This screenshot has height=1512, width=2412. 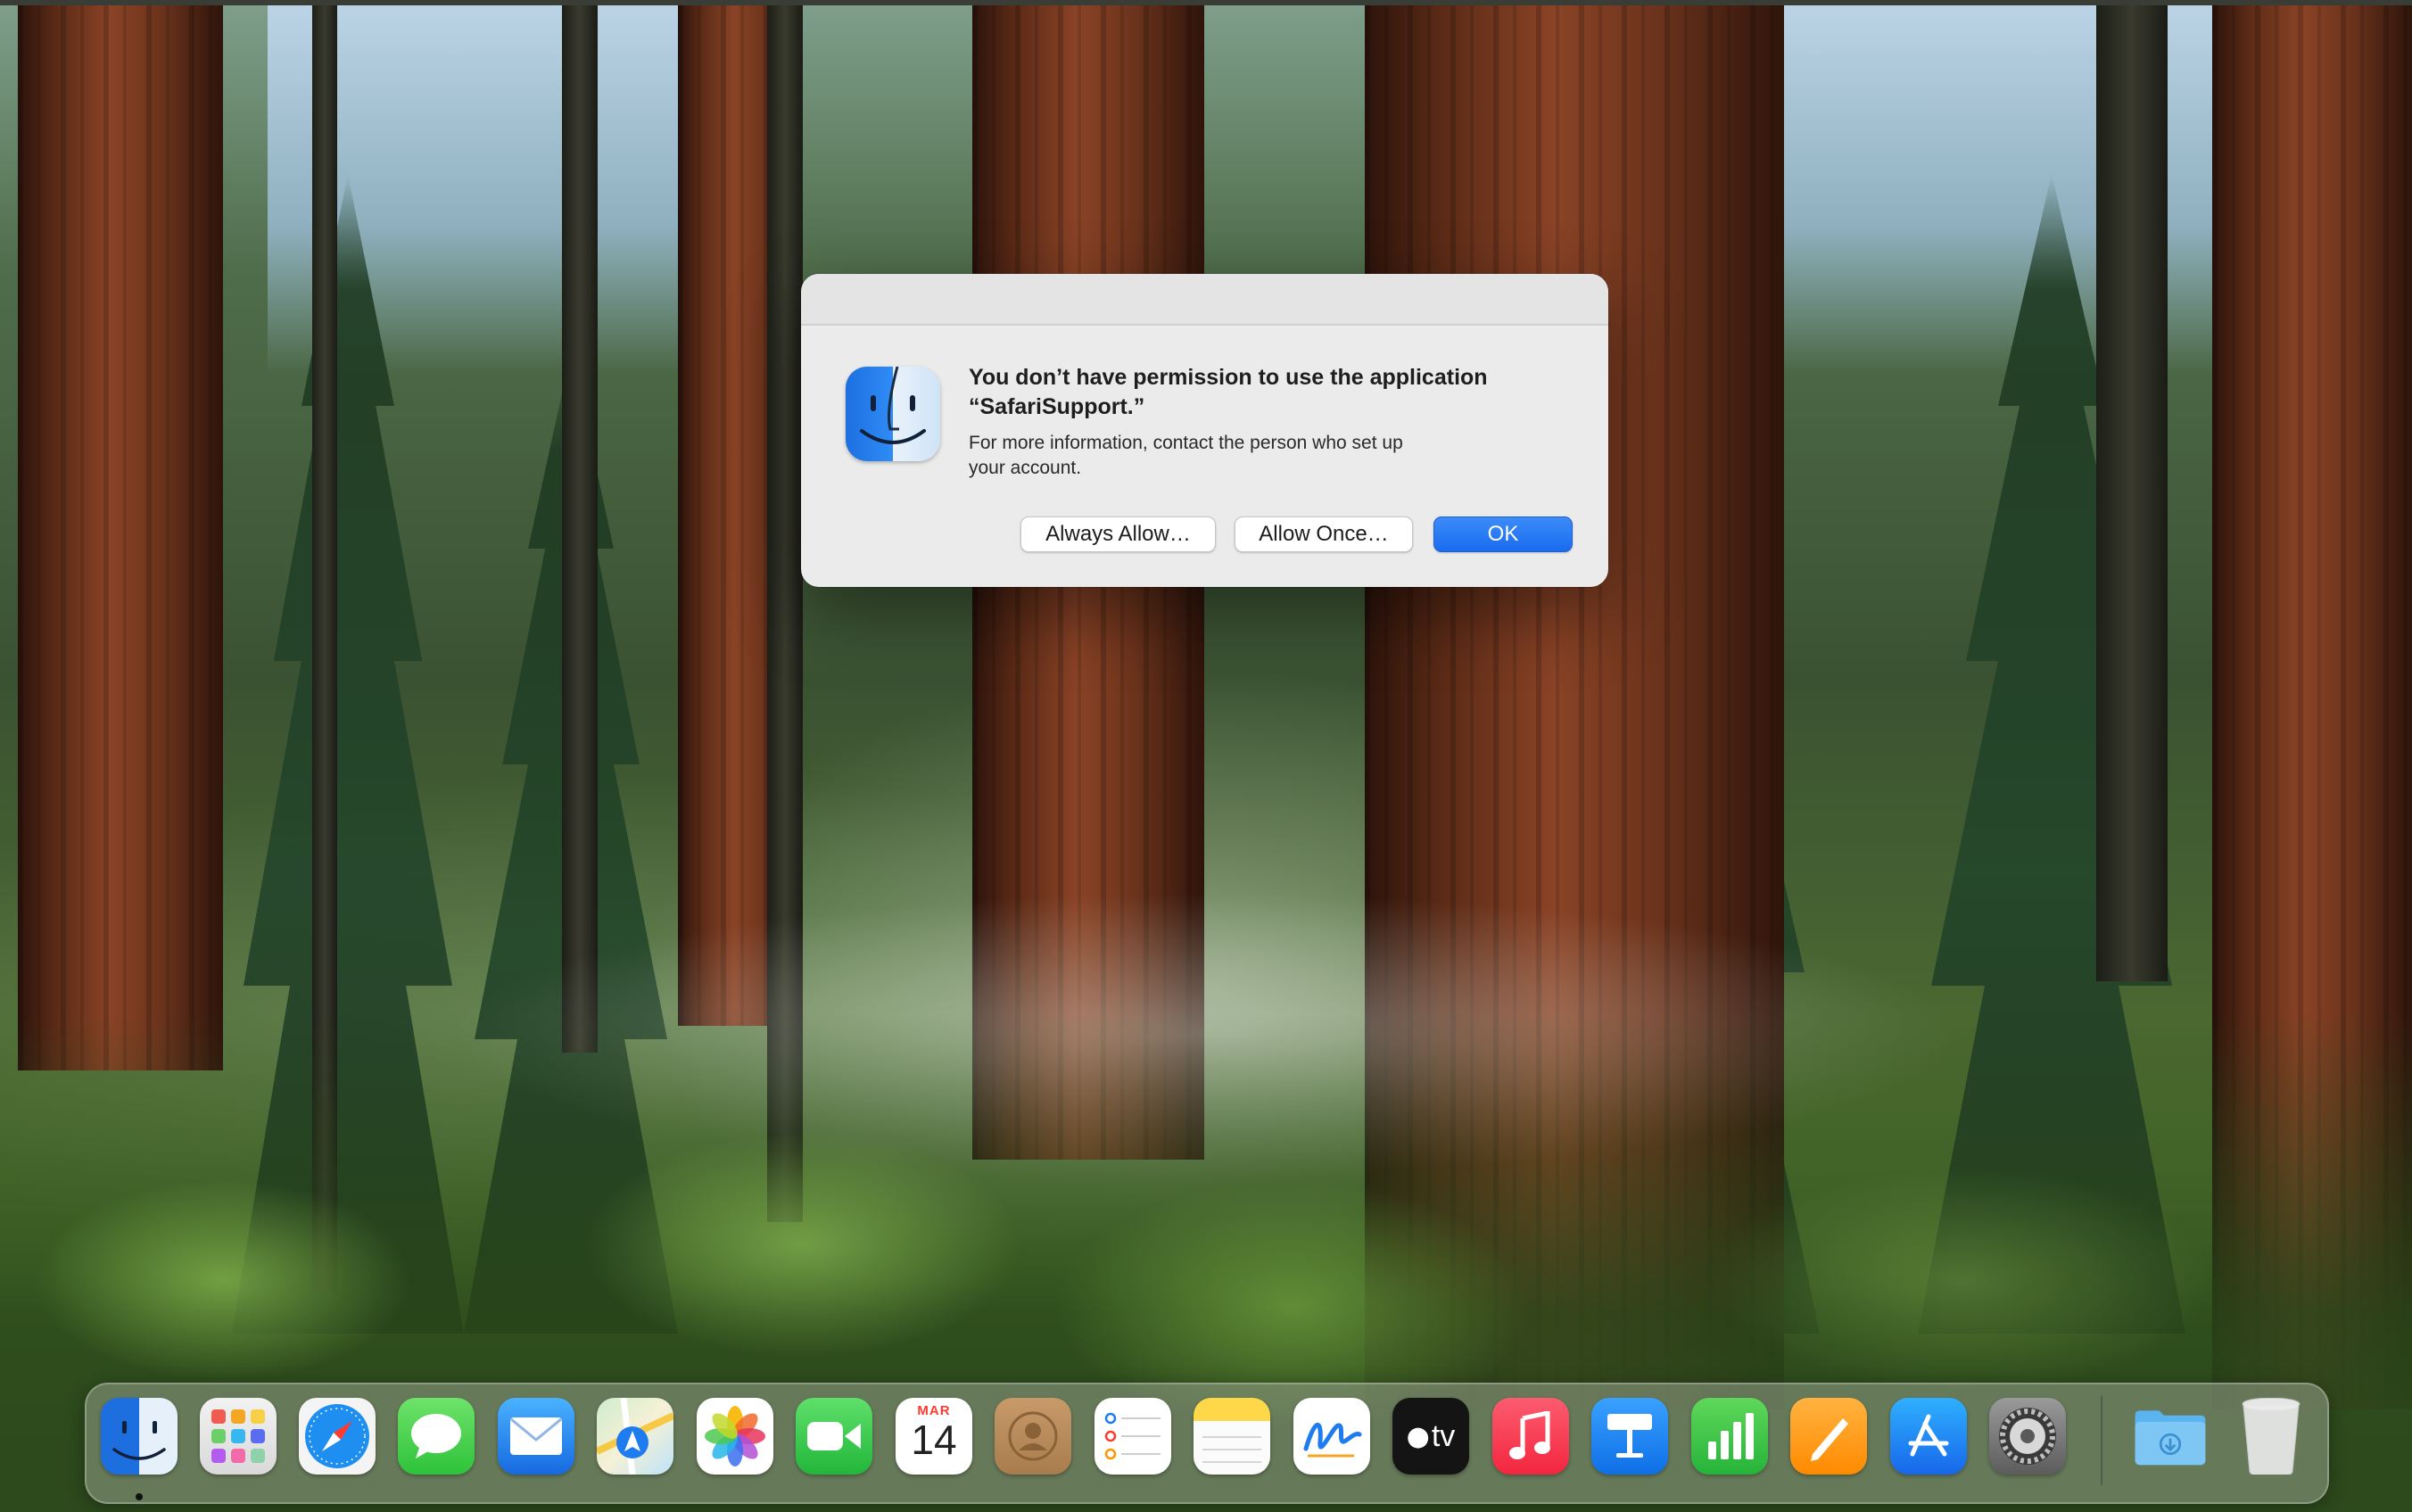 I want to click on scribble-icon, so click(x=1332, y=1440).